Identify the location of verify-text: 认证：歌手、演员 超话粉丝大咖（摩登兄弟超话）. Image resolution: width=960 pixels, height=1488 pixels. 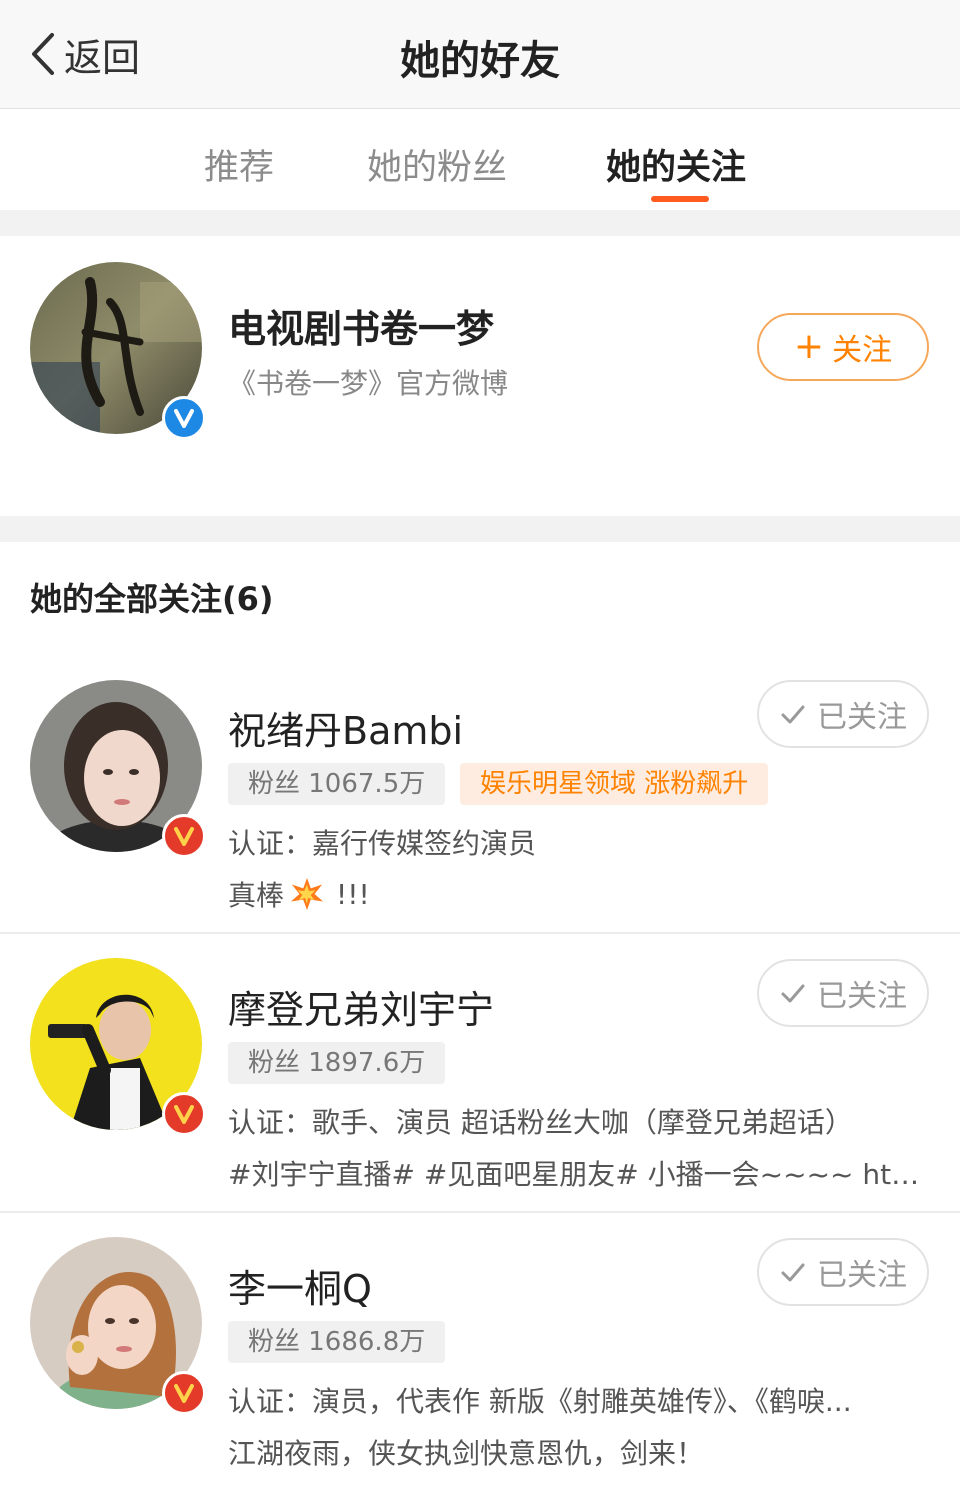
(540, 1122).